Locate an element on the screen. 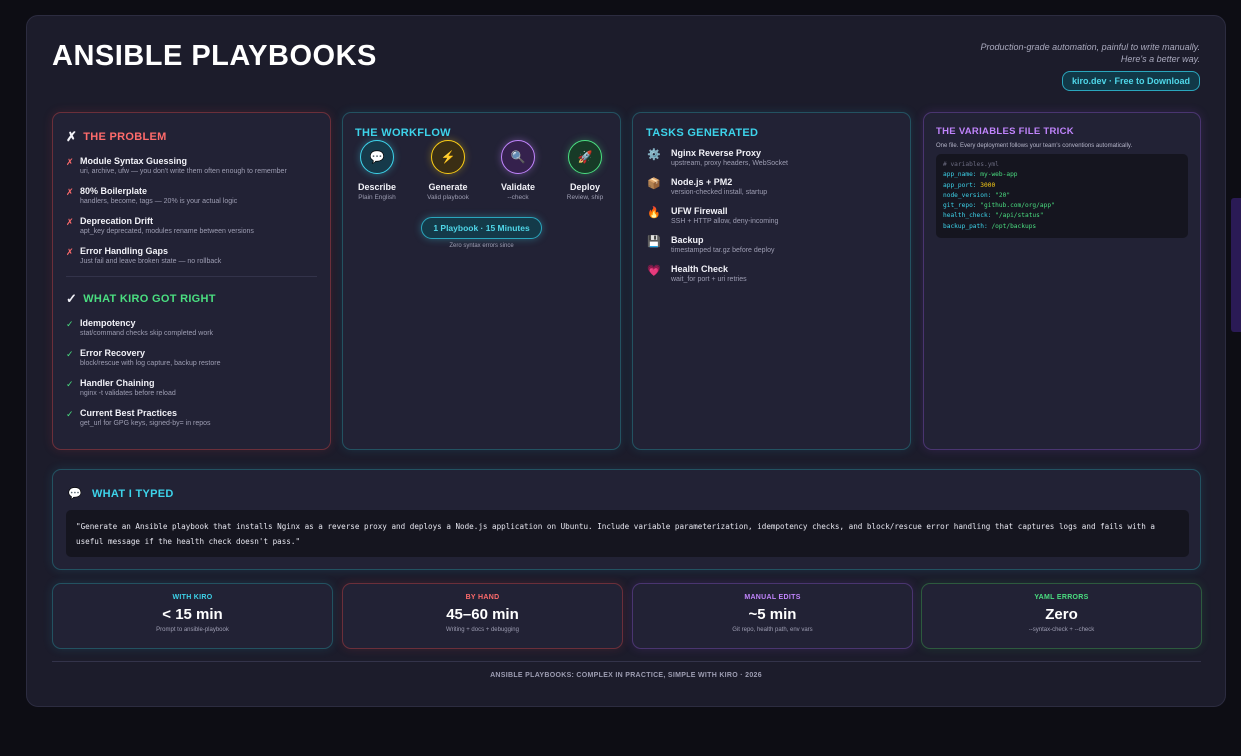  floppy-disk-icon: 💾 is located at coordinates (654, 242).